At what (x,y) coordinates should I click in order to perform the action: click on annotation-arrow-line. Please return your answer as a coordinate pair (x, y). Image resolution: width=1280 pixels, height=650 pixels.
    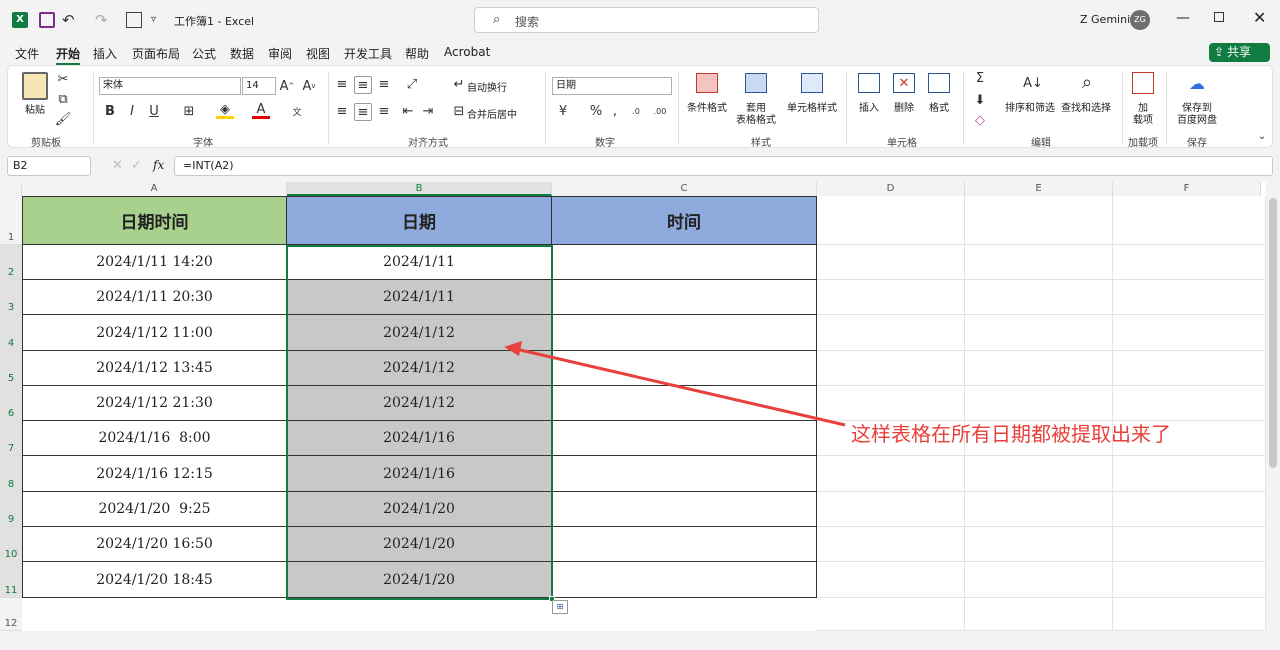
    Looking at the image, I should click on (680, 387).